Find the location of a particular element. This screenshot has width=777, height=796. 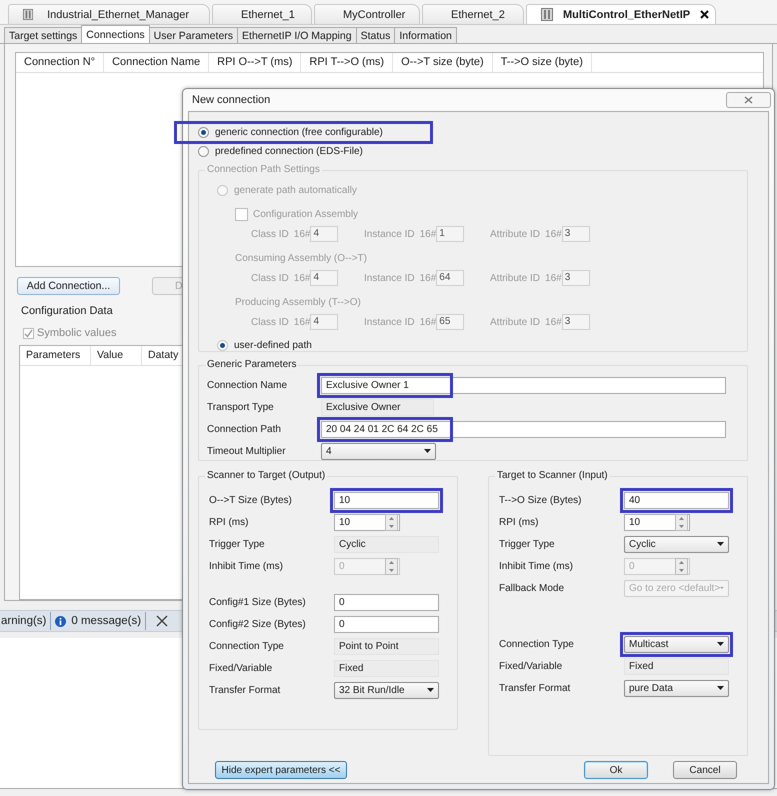

checkbox-label: Configuration Assembly is located at coordinates (305, 214).